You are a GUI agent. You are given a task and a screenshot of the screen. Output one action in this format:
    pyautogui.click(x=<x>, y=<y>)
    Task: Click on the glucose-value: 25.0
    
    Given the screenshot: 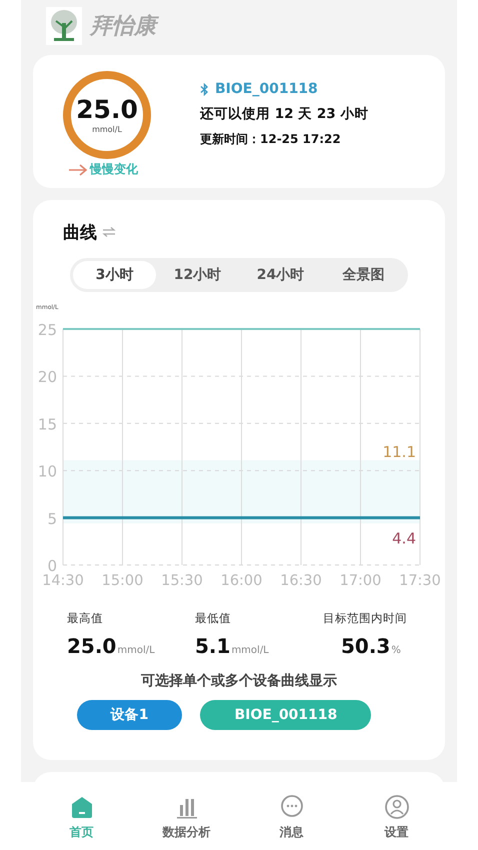 What is the action you would take?
    pyautogui.click(x=107, y=109)
    